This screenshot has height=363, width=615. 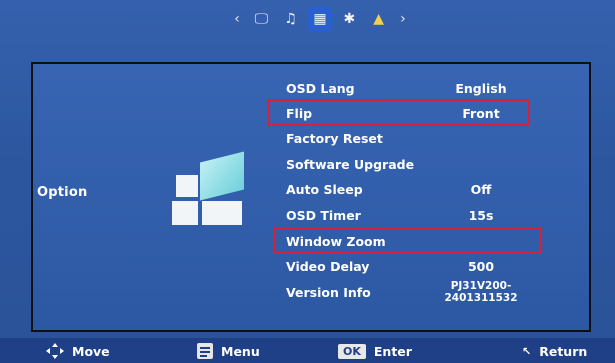 I want to click on version-line-2: 2401311532, so click(x=481, y=298).